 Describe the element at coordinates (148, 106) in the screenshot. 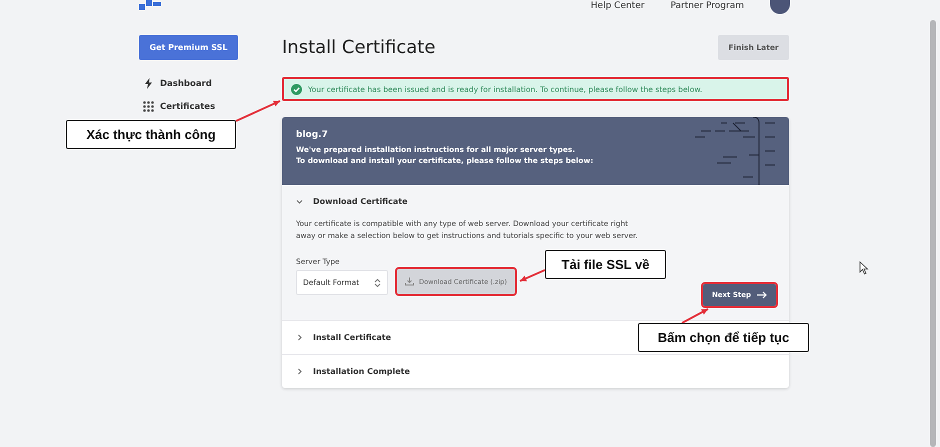

I see `dot-grid-icon` at that location.